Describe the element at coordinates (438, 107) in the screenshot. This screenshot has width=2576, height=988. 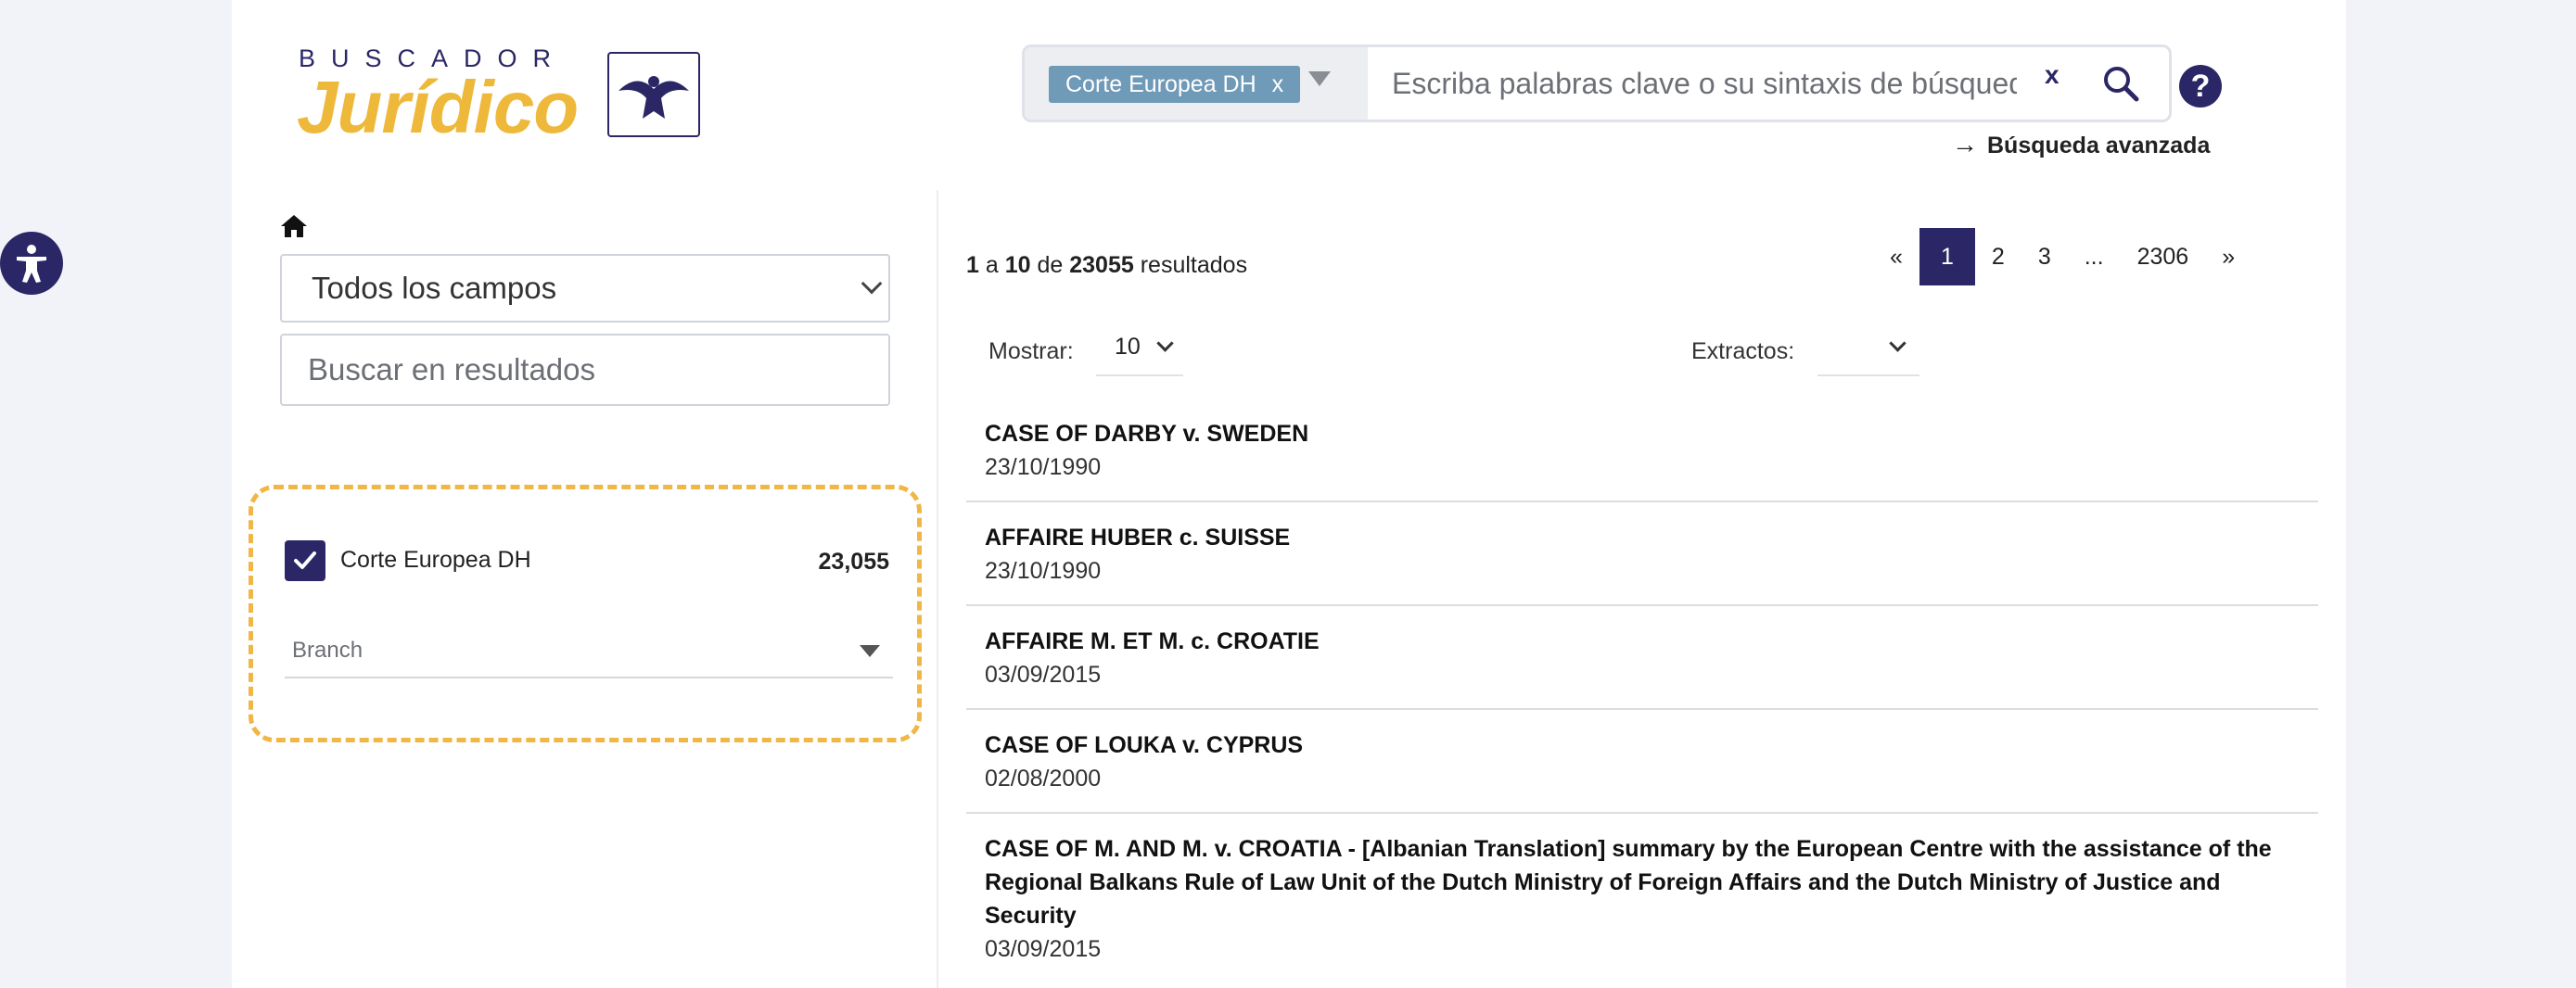
I see `logo-main-text: Jurídico` at that location.